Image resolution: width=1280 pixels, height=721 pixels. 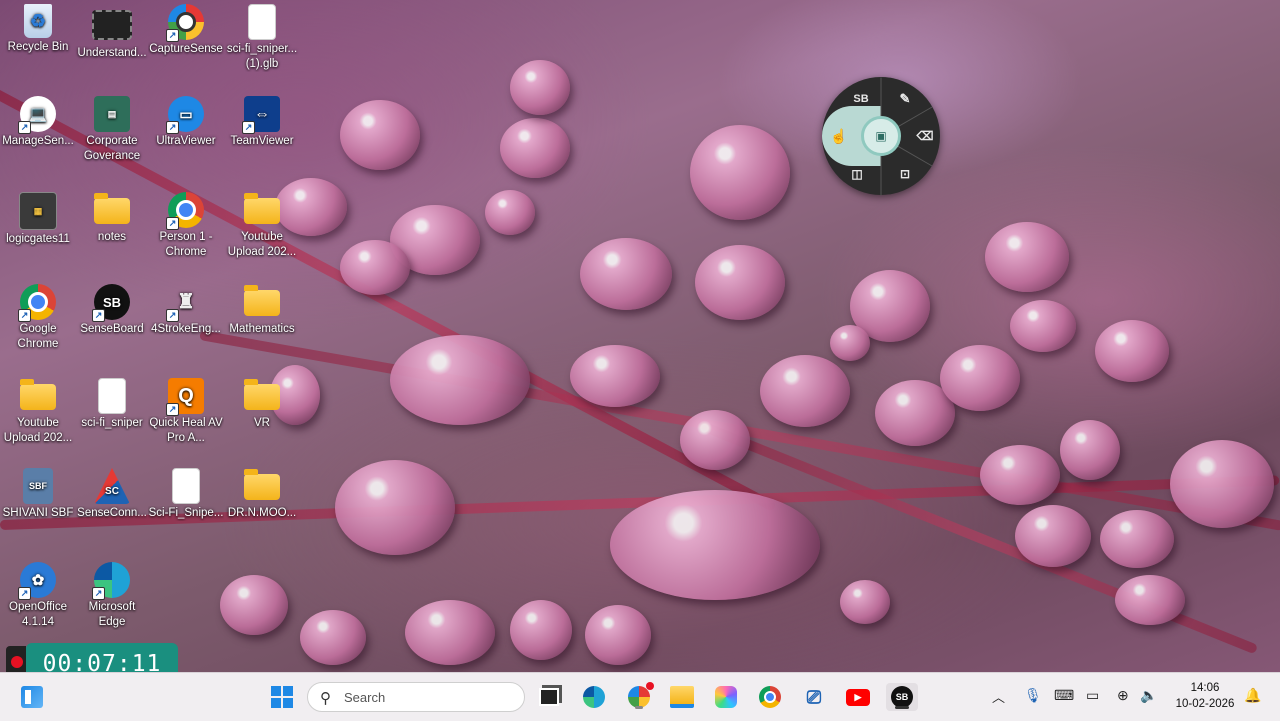 I want to click on start-button, so click(x=282, y=697).